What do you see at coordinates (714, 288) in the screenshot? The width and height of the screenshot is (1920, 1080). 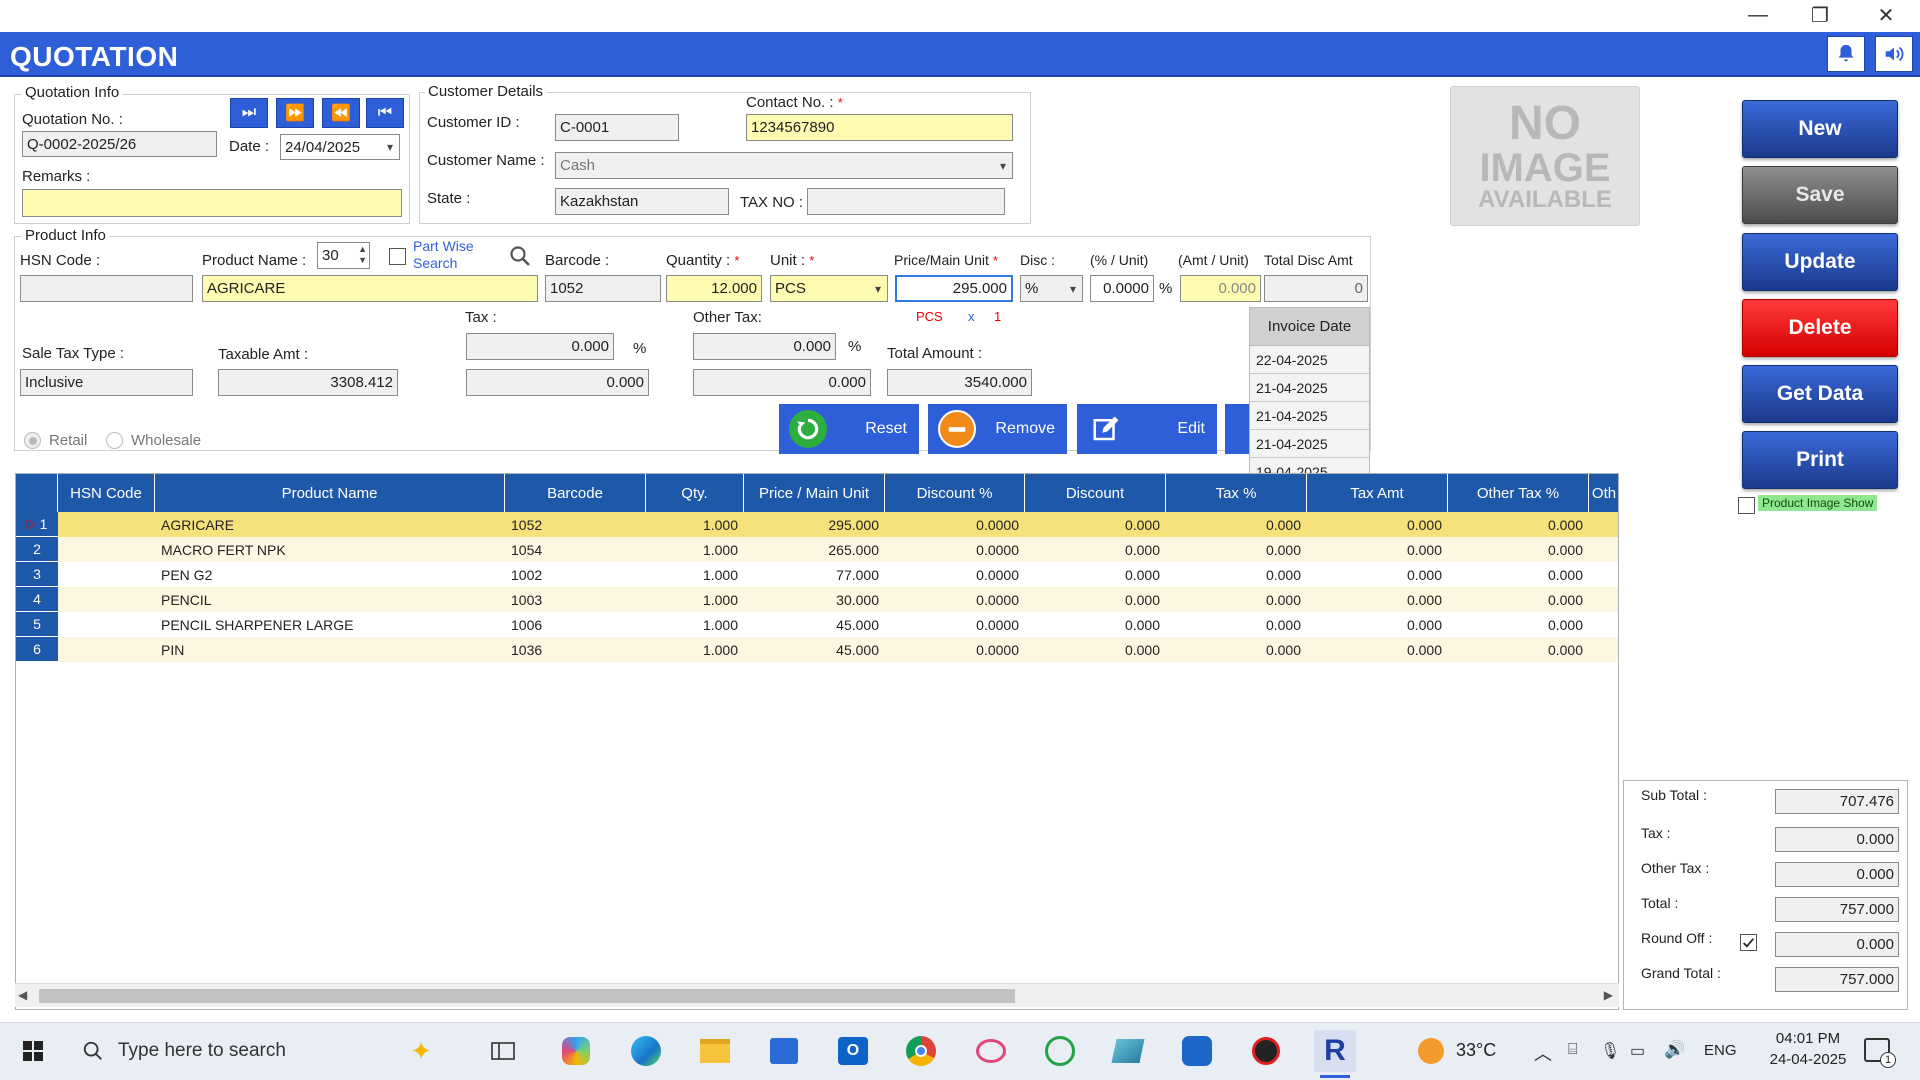 I see `quantity-field: 12.000` at bounding box center [714, 288].